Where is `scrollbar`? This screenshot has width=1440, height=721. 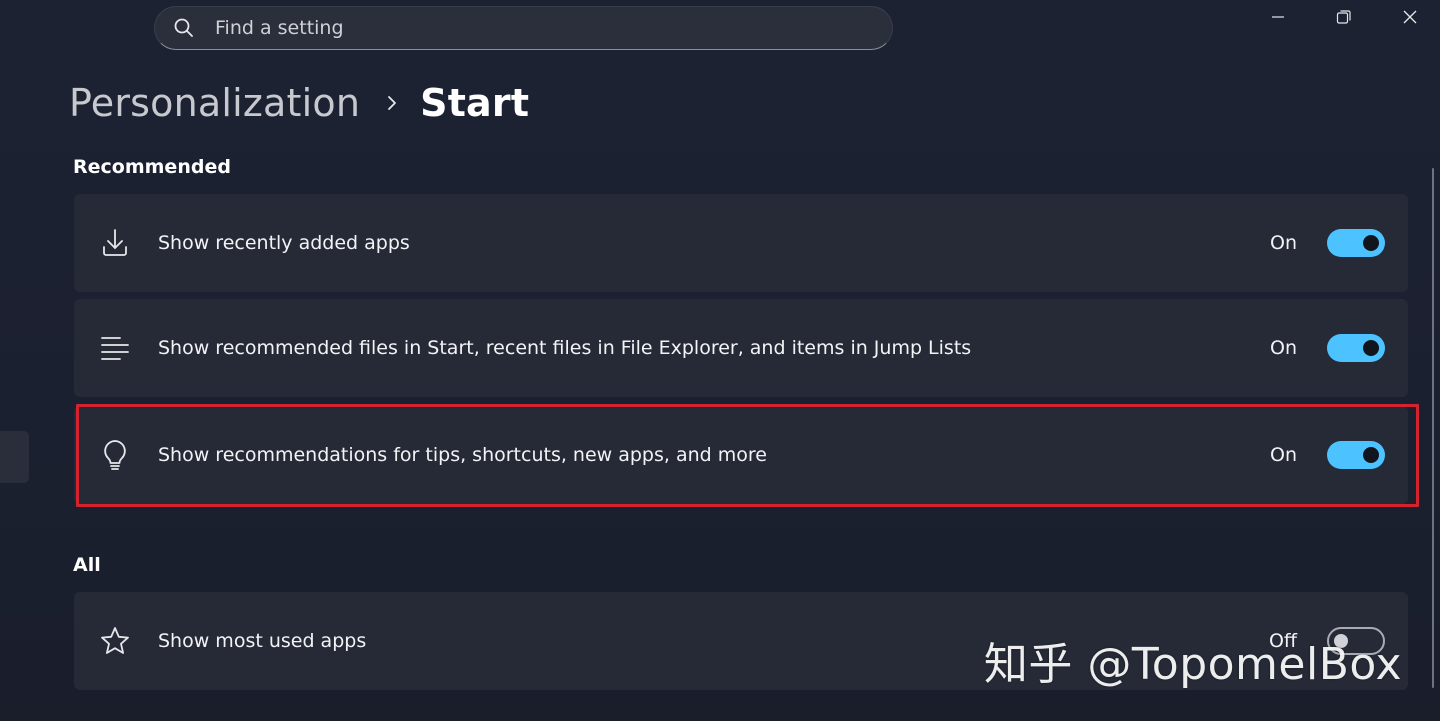
scrollbar is located at coordinates (1433, 428).